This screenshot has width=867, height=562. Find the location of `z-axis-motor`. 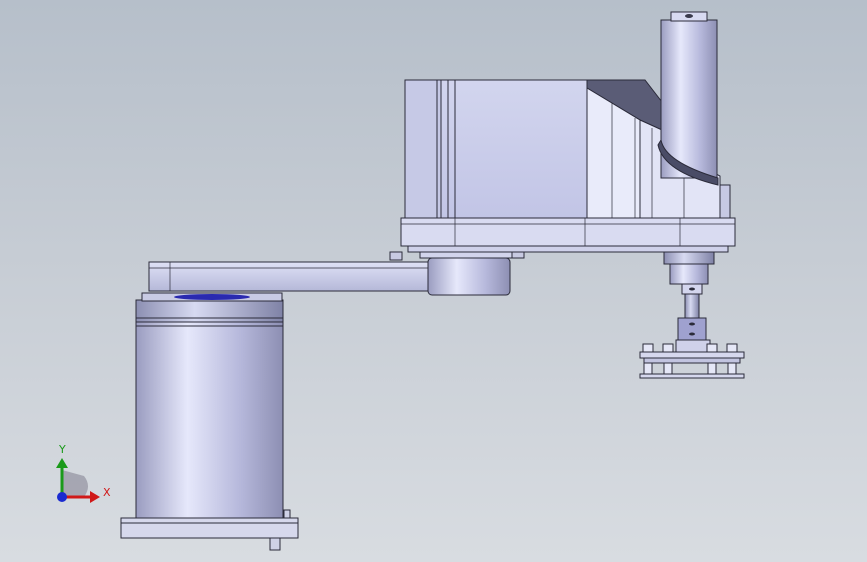

z-axis-motor is located at coordinates (688, 98).